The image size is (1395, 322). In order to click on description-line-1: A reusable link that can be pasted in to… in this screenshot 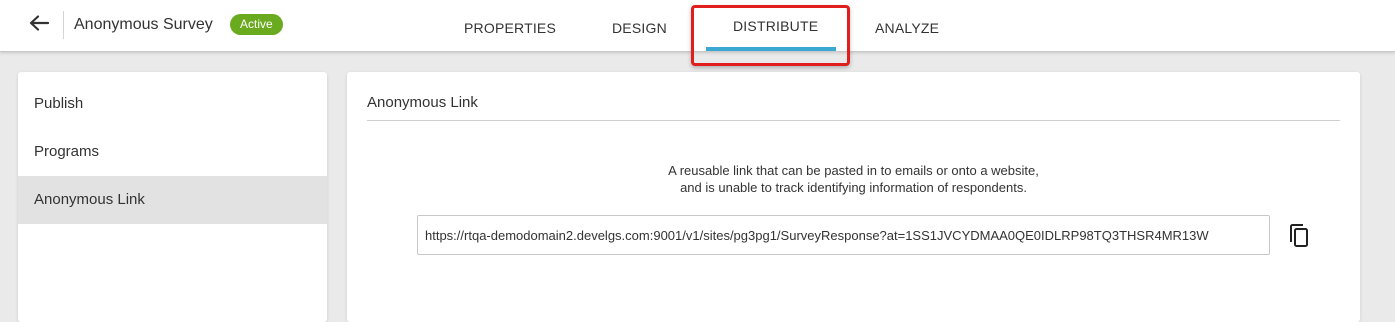, I will do `click(853, 170)`.